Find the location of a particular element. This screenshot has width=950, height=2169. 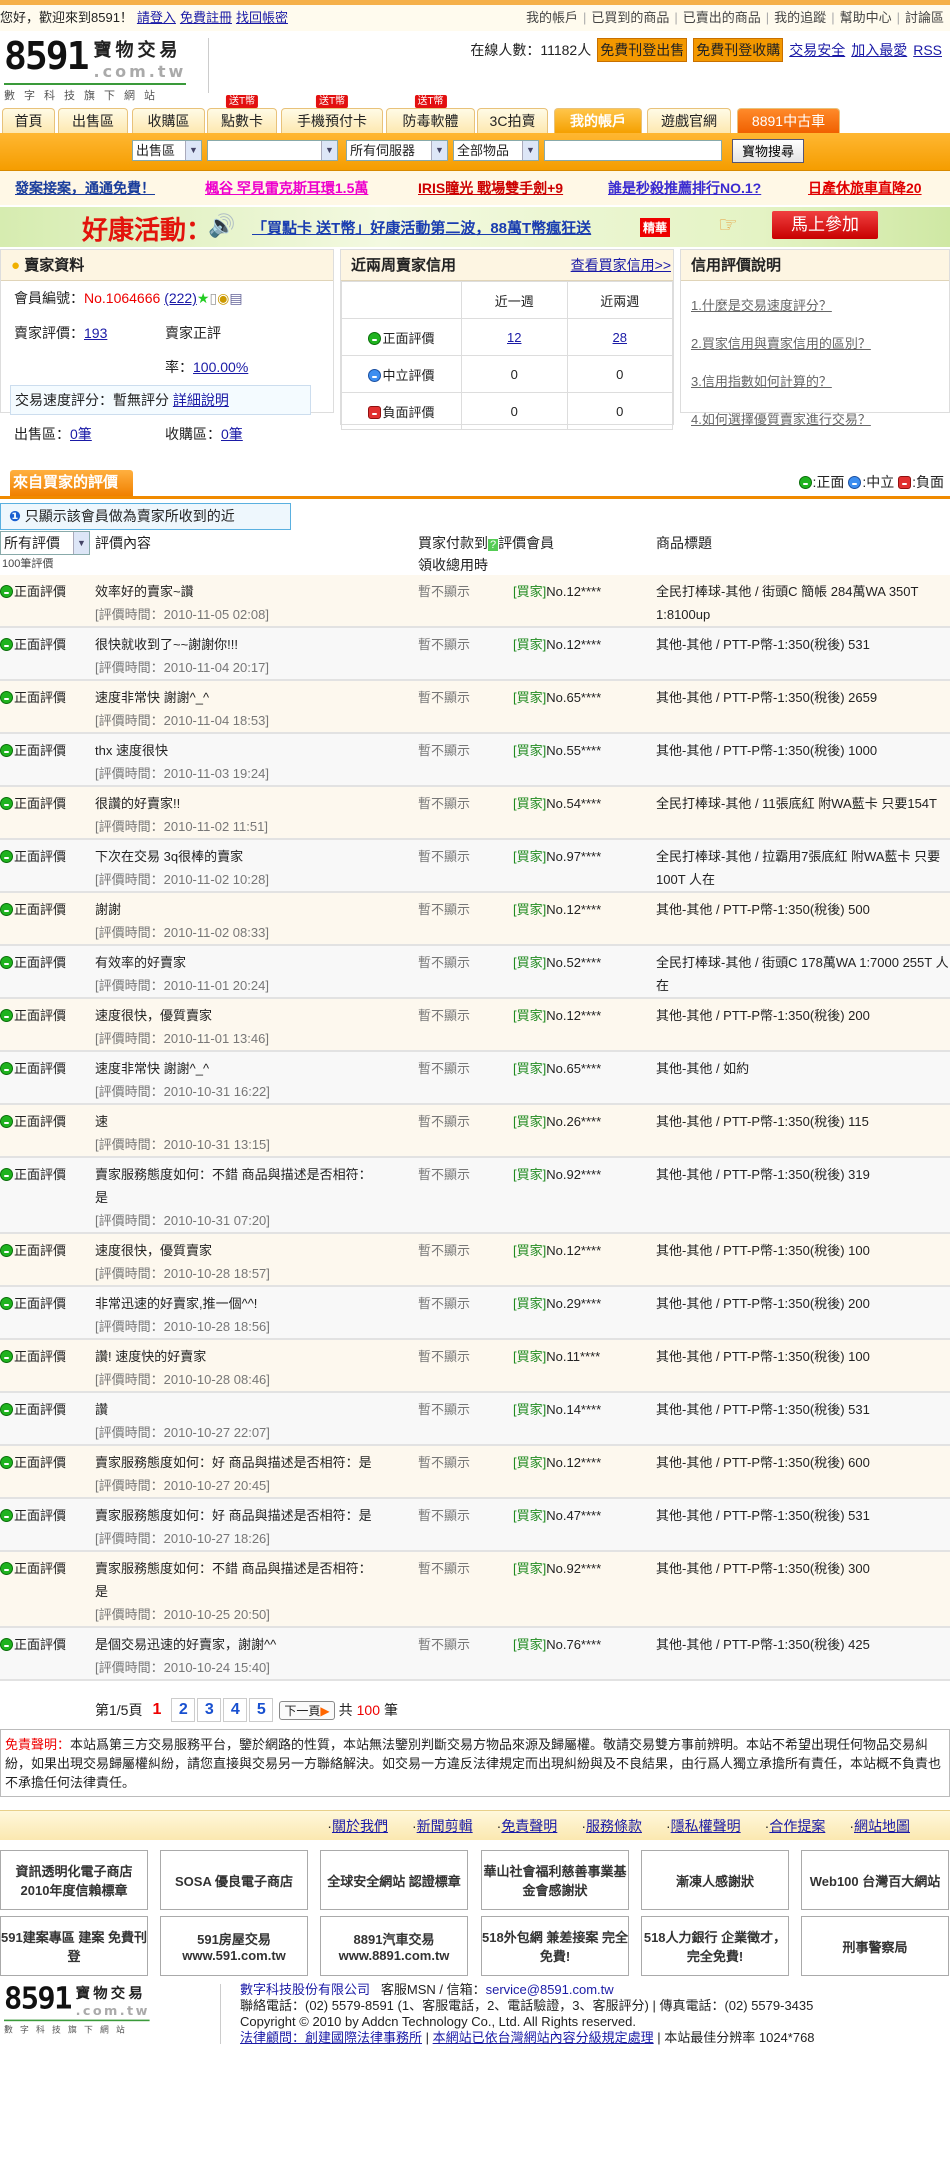

tab-label: 收購區 is located at coordinates (168, 121).